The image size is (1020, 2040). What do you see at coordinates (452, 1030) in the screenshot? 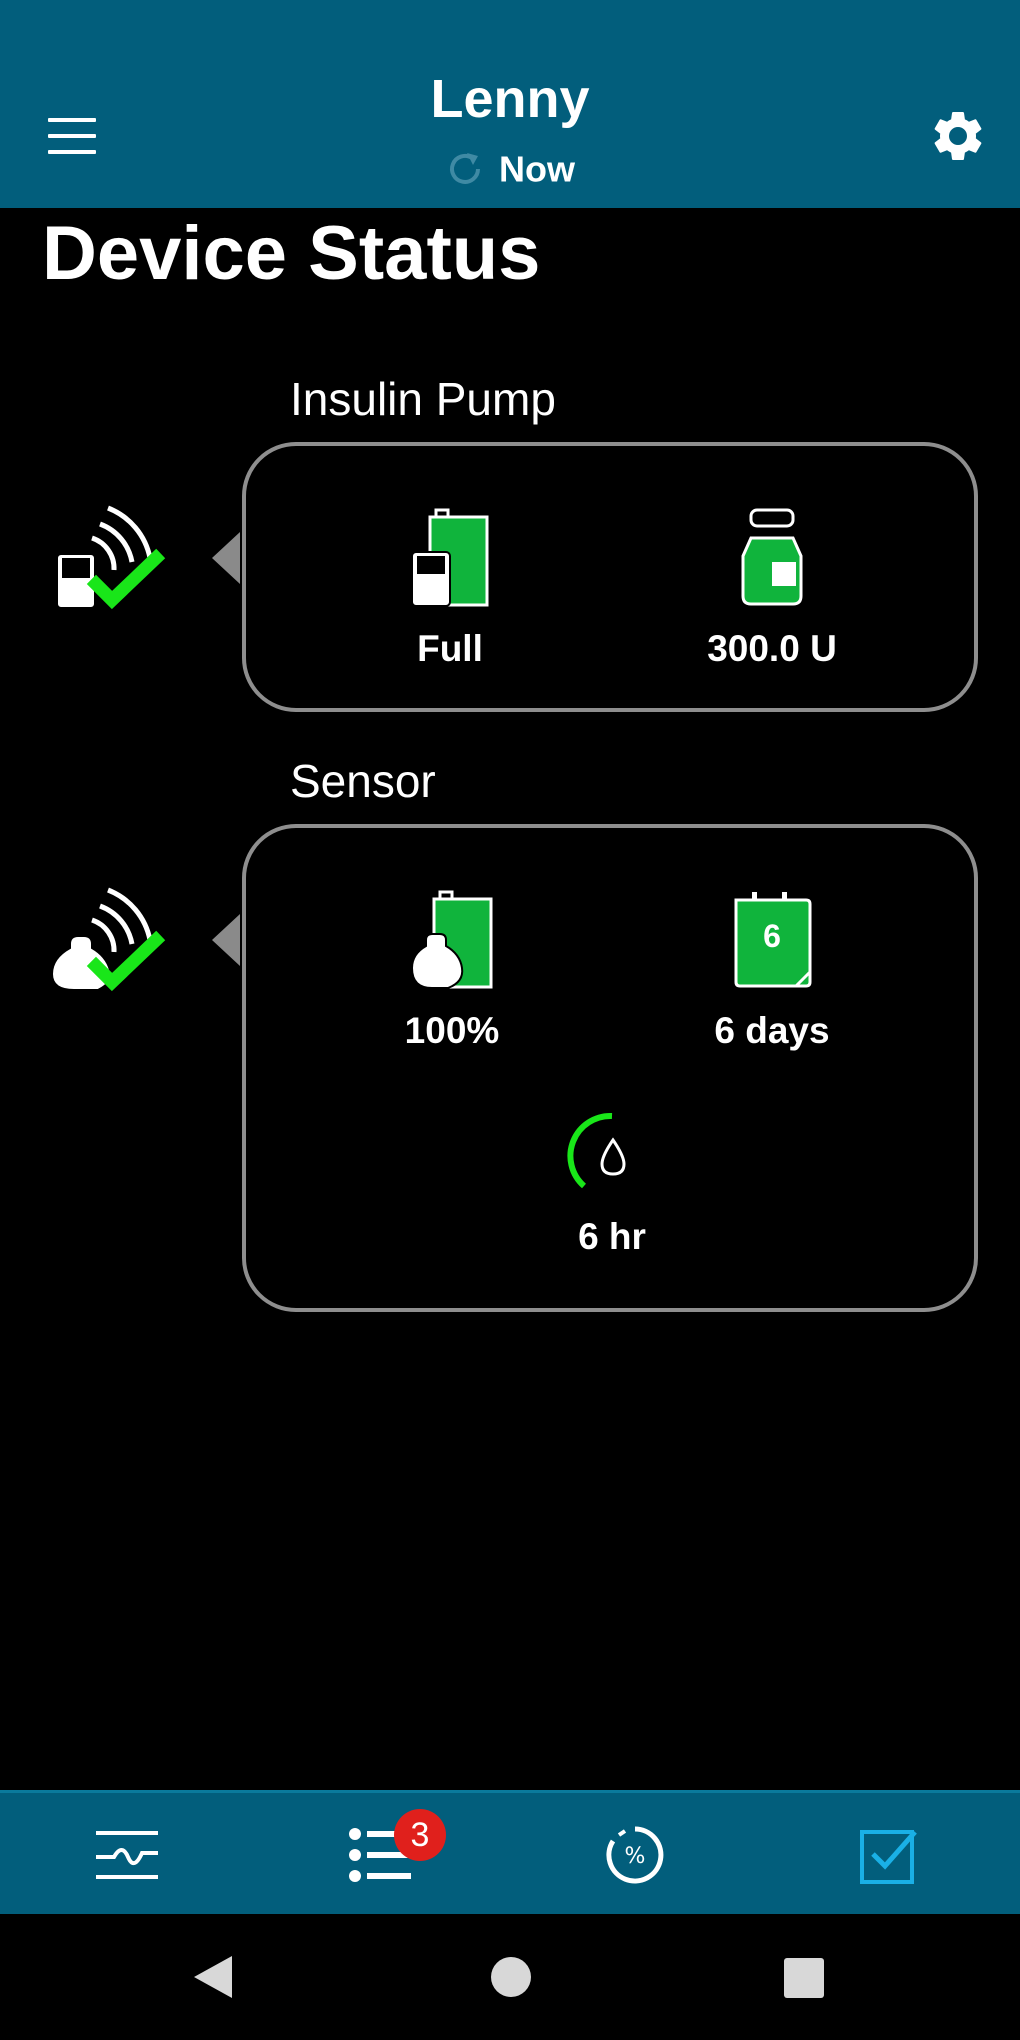
I see `sensor-battery-label: 100%` at bounding box center [452, 1030].